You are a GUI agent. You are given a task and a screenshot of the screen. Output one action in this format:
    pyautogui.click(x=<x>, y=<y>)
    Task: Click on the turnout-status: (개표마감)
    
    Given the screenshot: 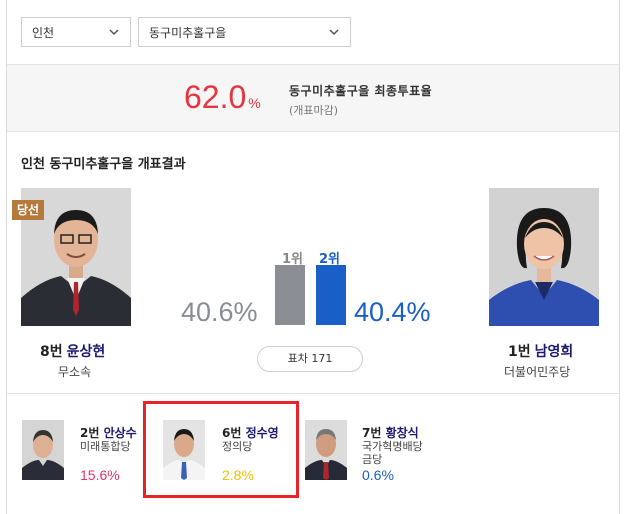 What is the action you would take?
    pyautogui.click(x=314, y=110)
    